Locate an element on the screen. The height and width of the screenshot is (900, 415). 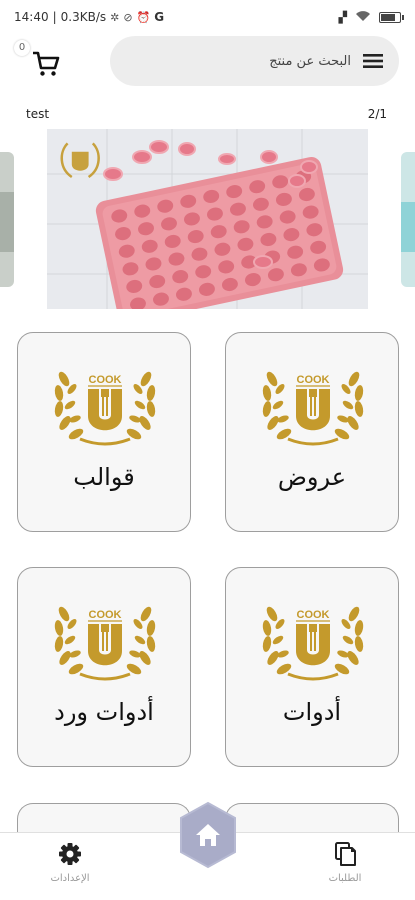
category-card-offers: عروض is located at coordinates (312, 432).